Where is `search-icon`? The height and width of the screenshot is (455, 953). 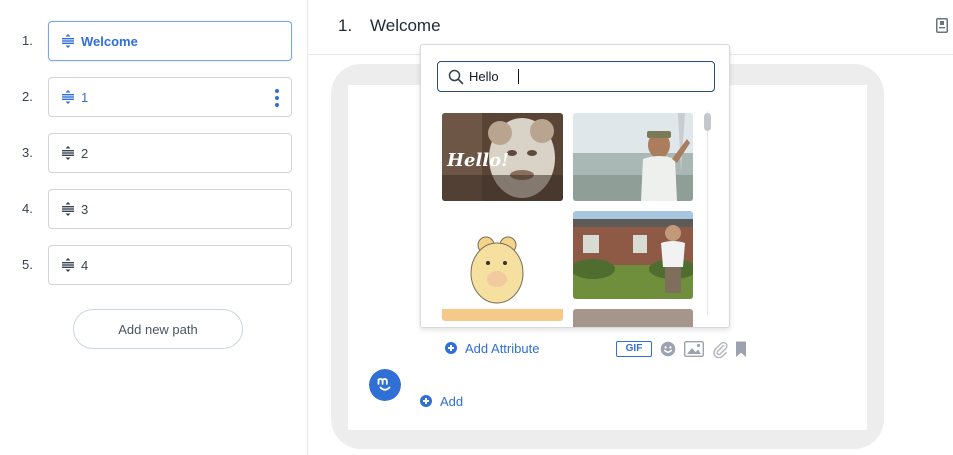
search-icon is located at coordinates (456, 77).